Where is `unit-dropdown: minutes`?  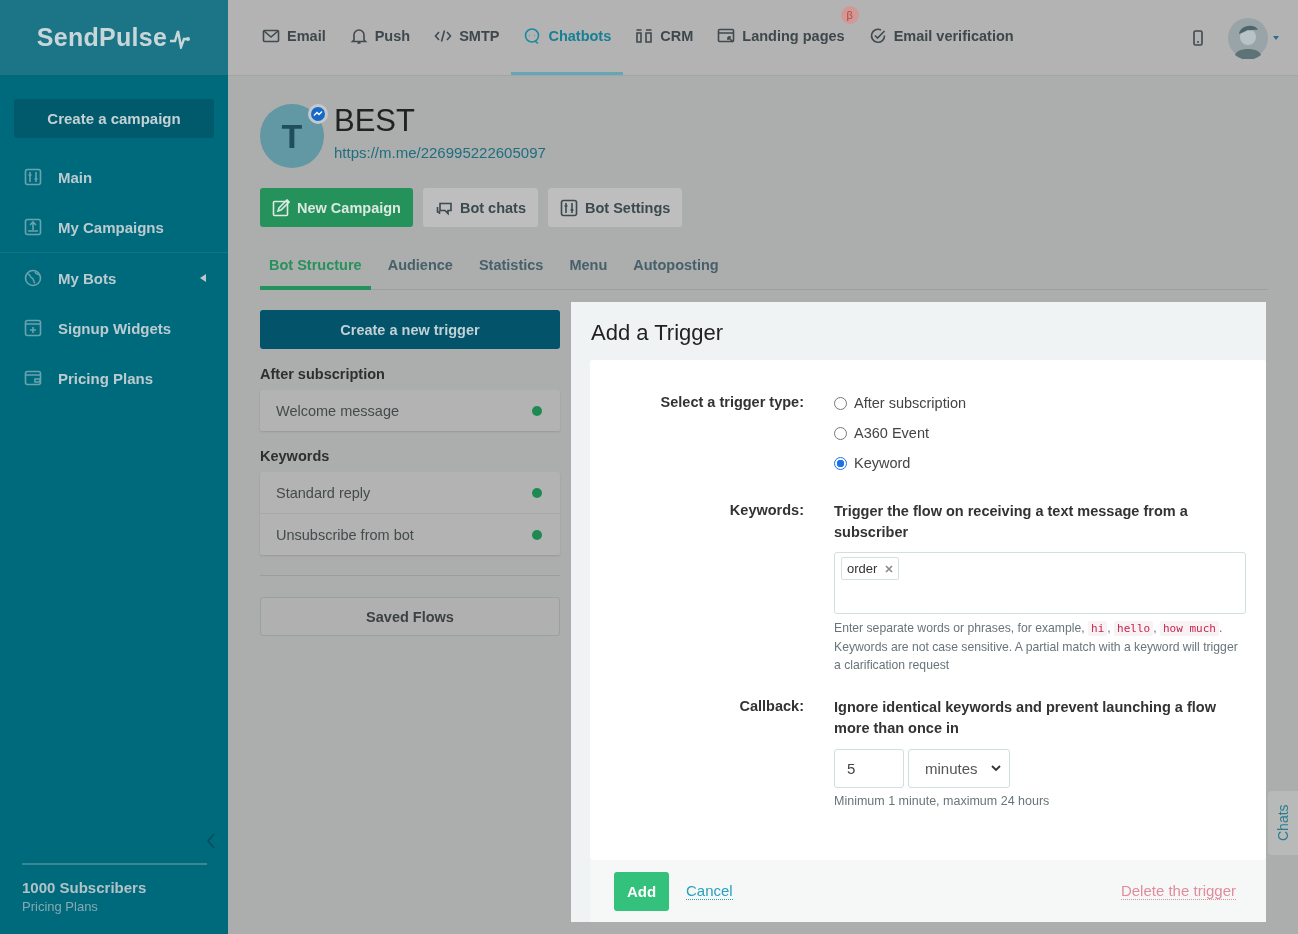
unit-dropdown: minutes is located at coordinates (959, 768).